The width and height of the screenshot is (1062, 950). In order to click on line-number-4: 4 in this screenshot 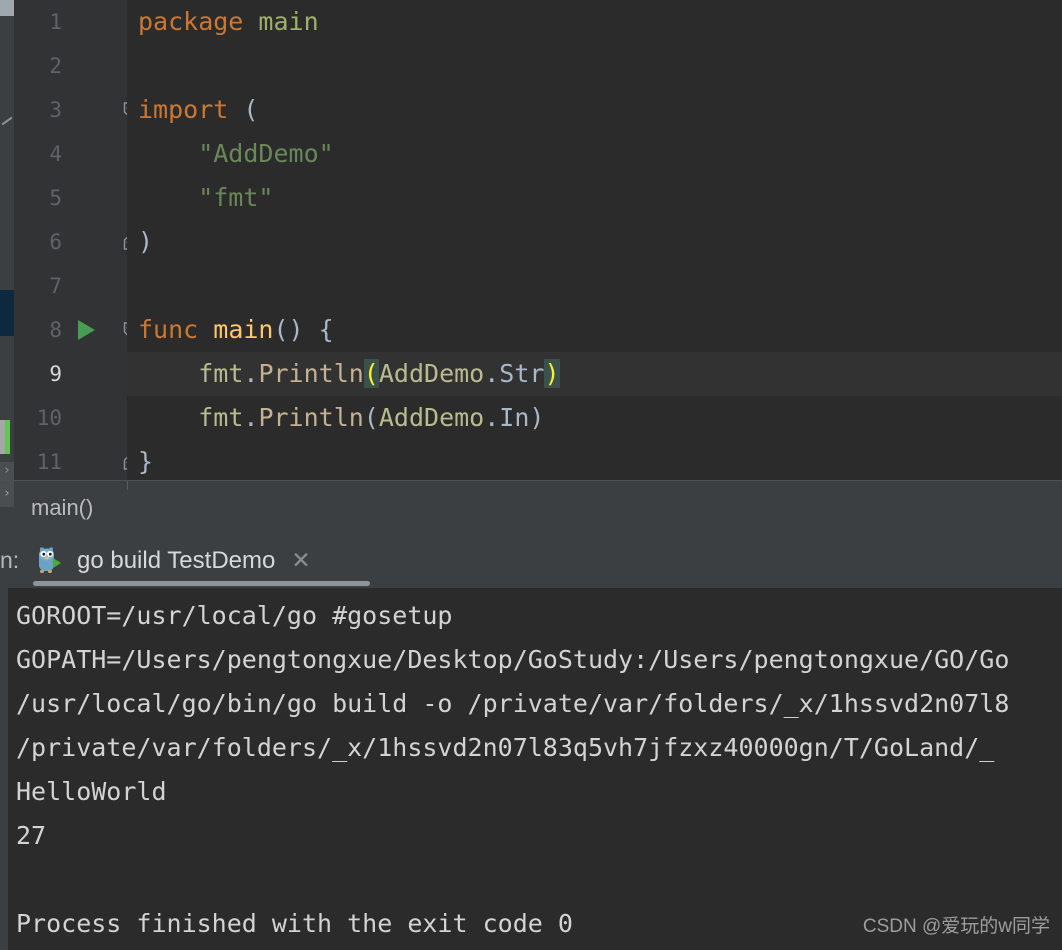, I will do `click(38, 154)`.